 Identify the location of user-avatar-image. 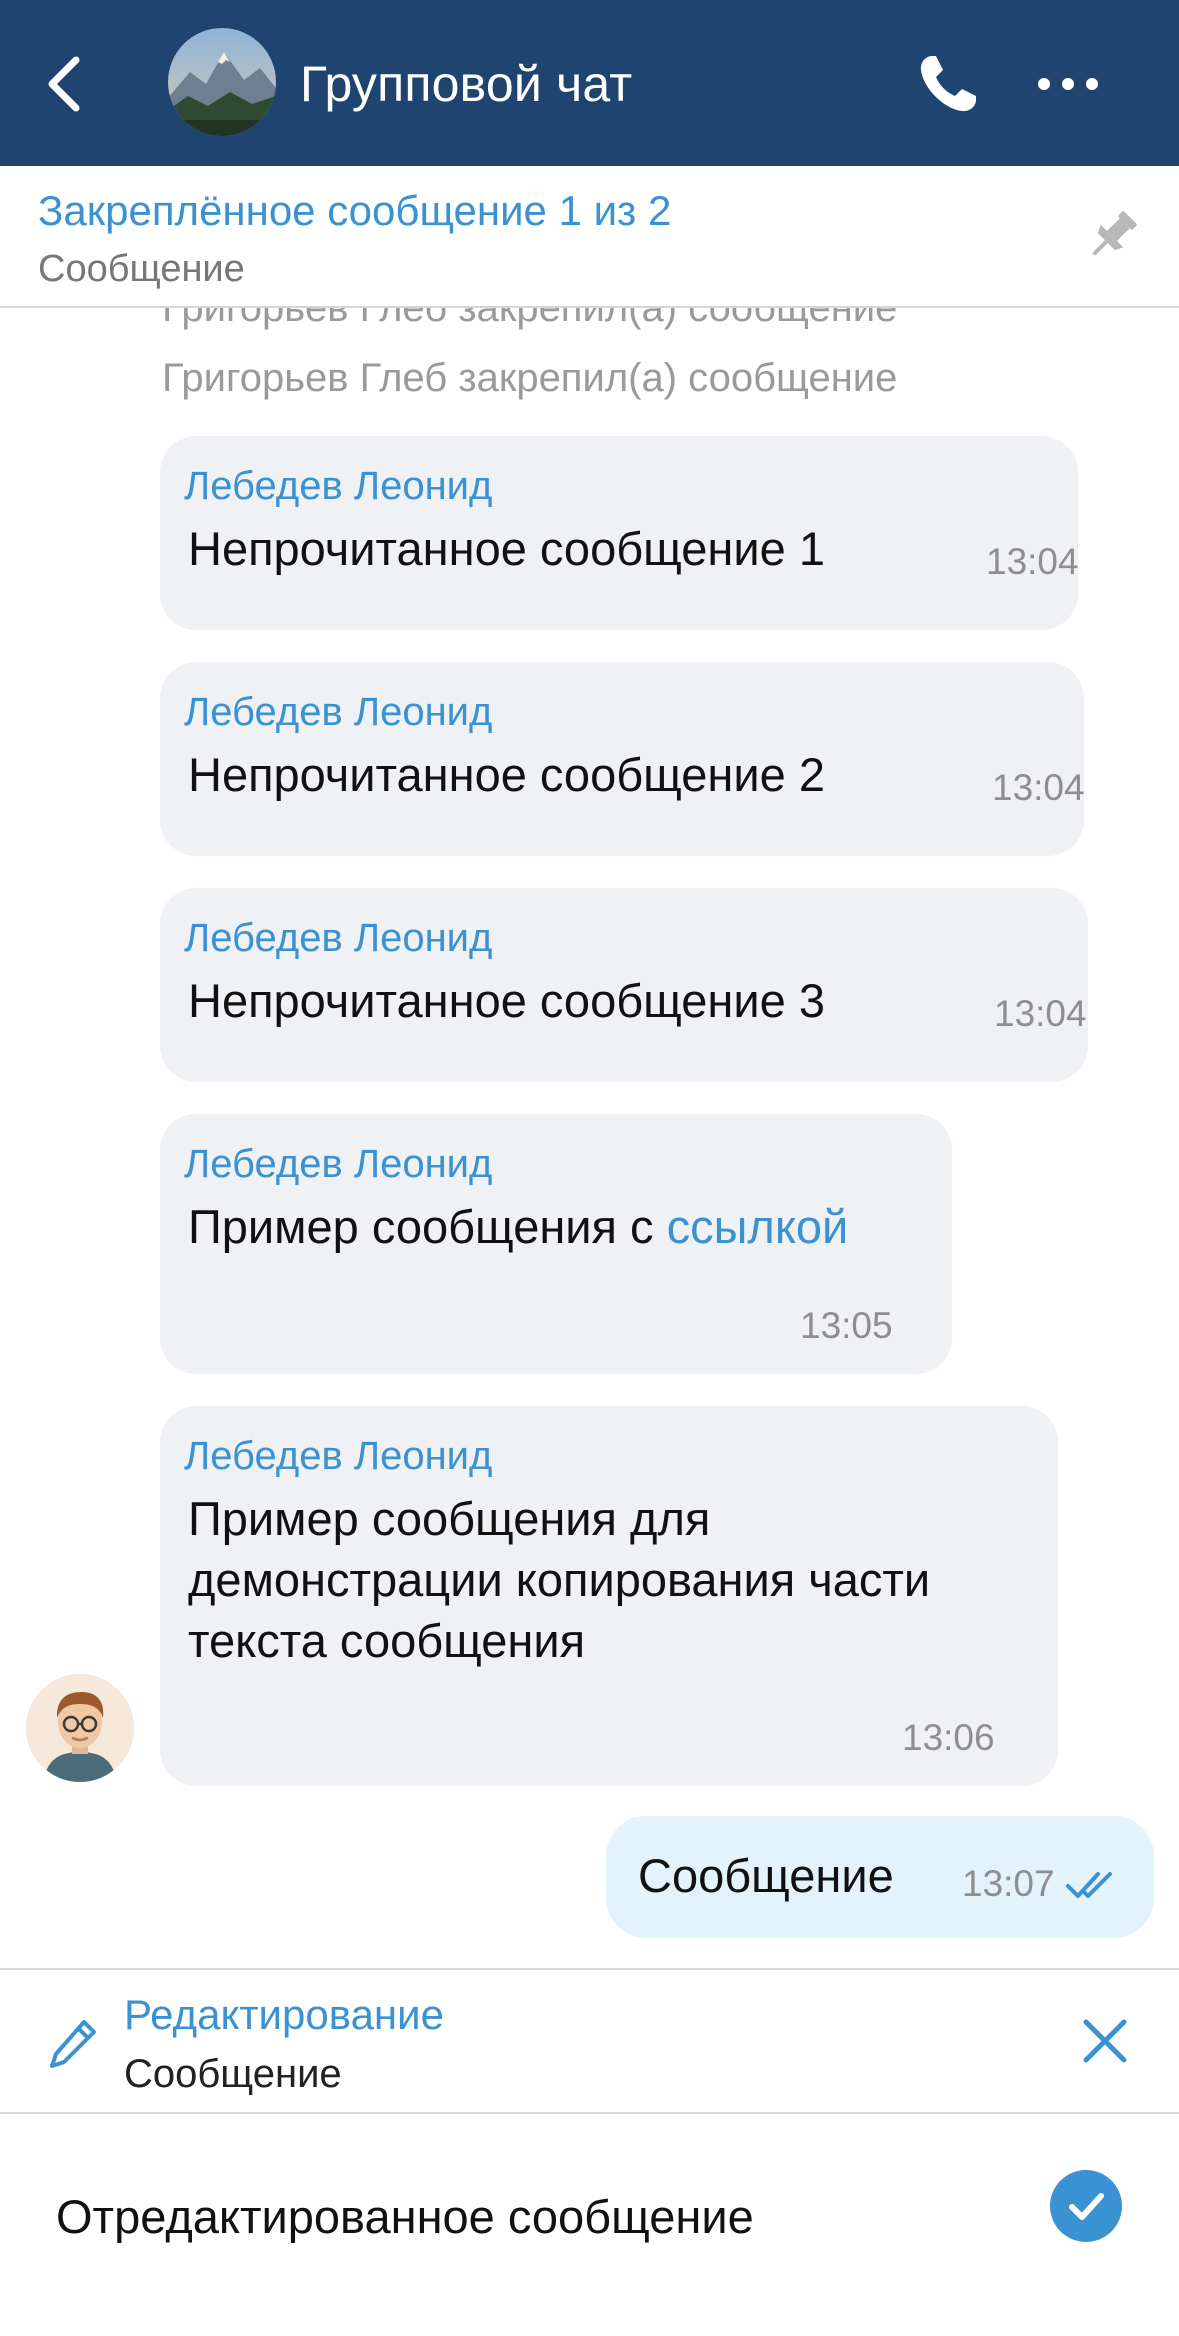
(80, 1728).